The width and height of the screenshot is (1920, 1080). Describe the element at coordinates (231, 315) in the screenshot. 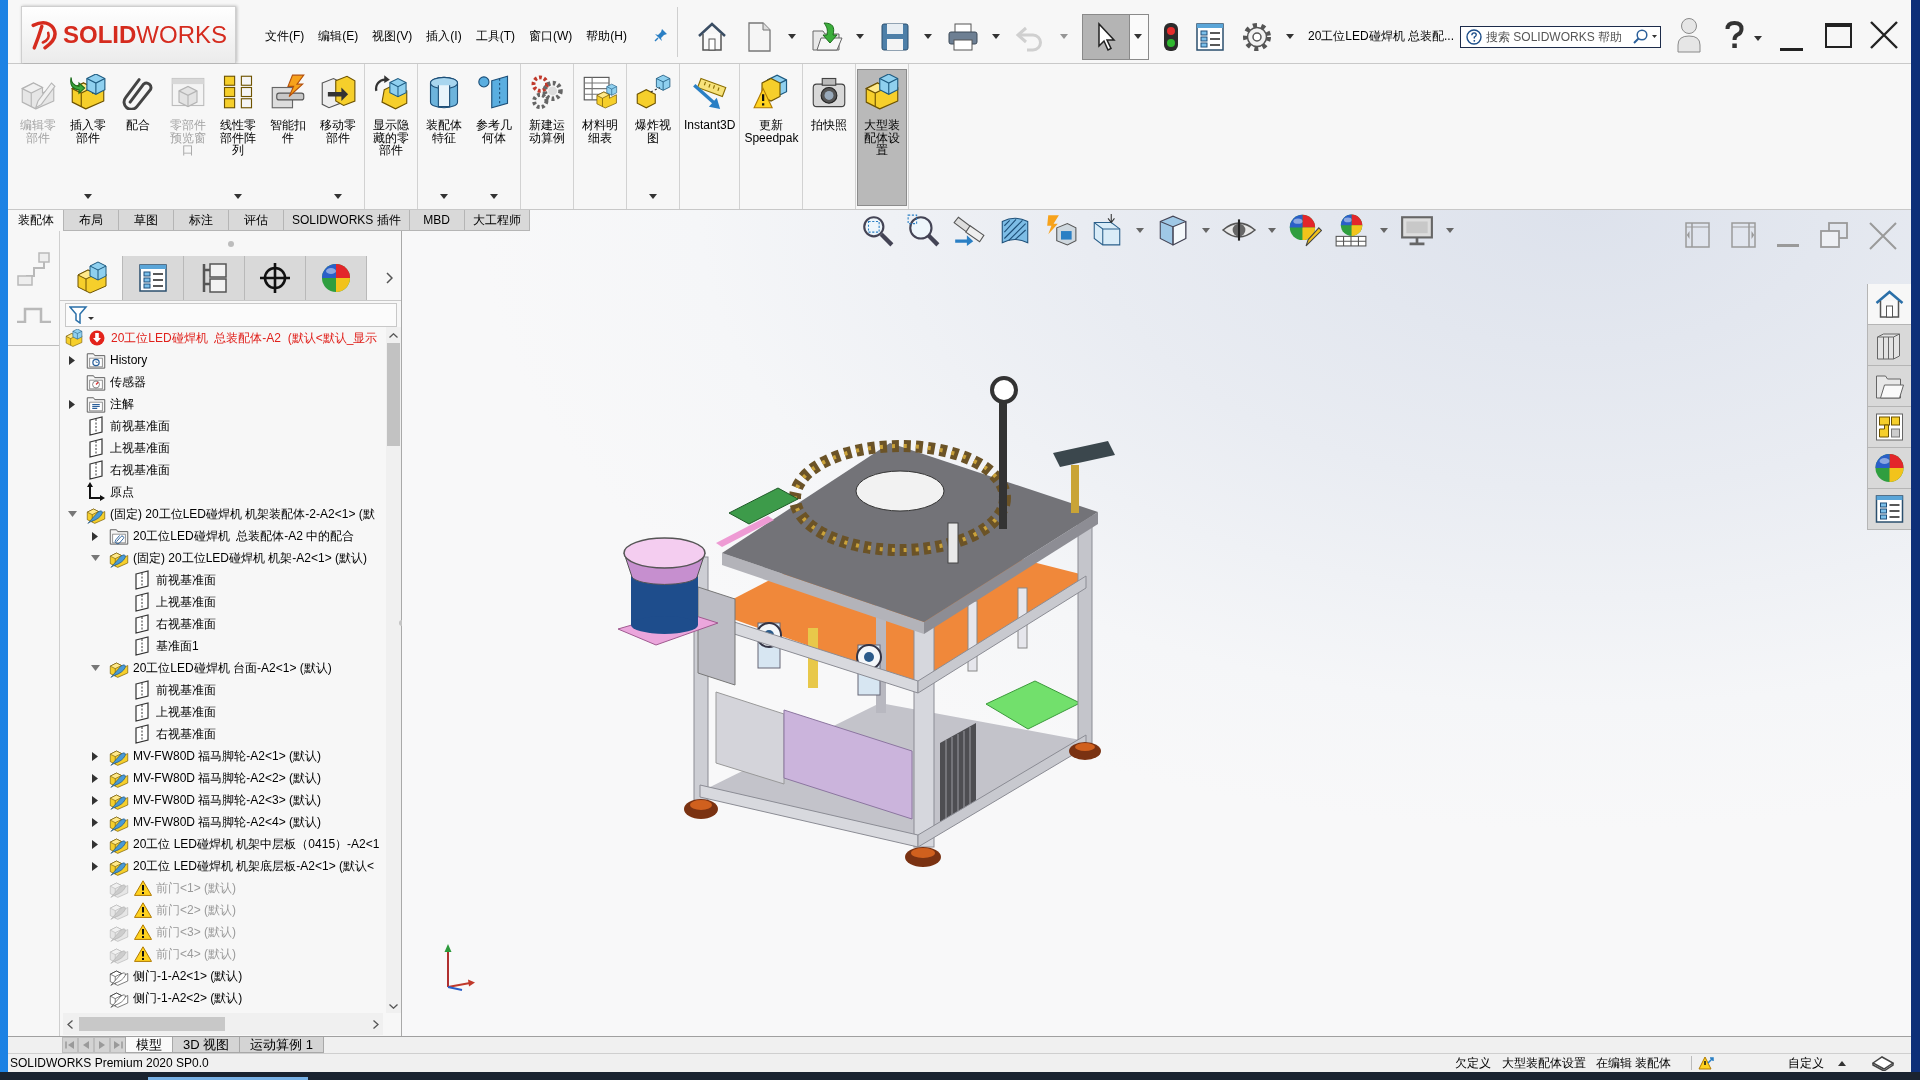

I see `filter-field` at that location.